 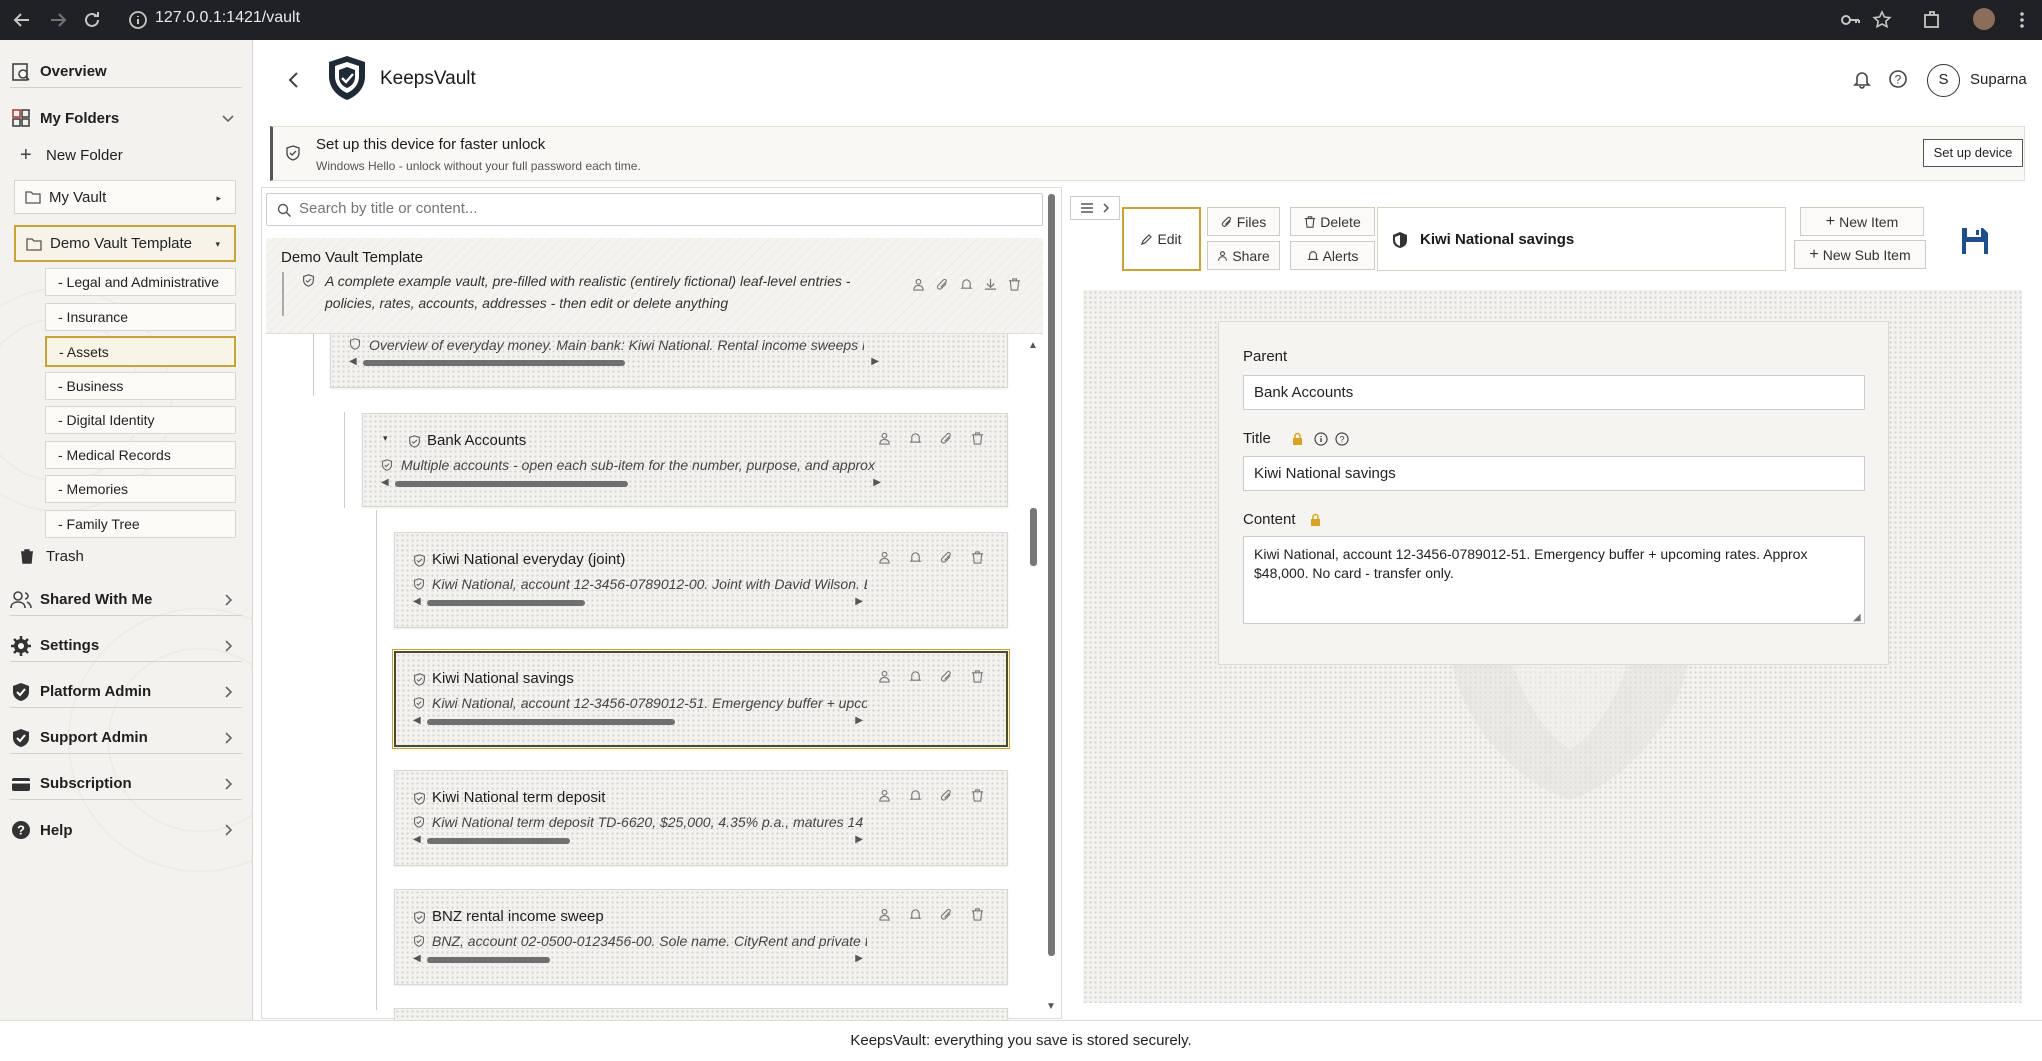 What do you see at coordinates (1882, 20) in the screenshot?
I see `bookmark-star-icon` at bounding box center [1882, 20].